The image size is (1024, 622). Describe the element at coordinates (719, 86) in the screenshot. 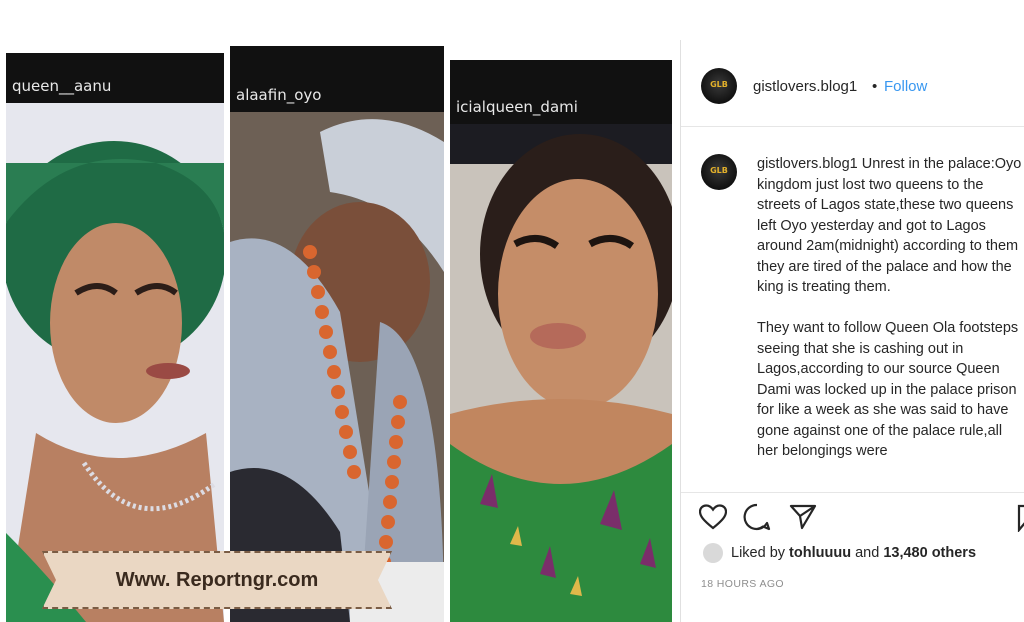

I see `account-avatar: GLB` at that location.